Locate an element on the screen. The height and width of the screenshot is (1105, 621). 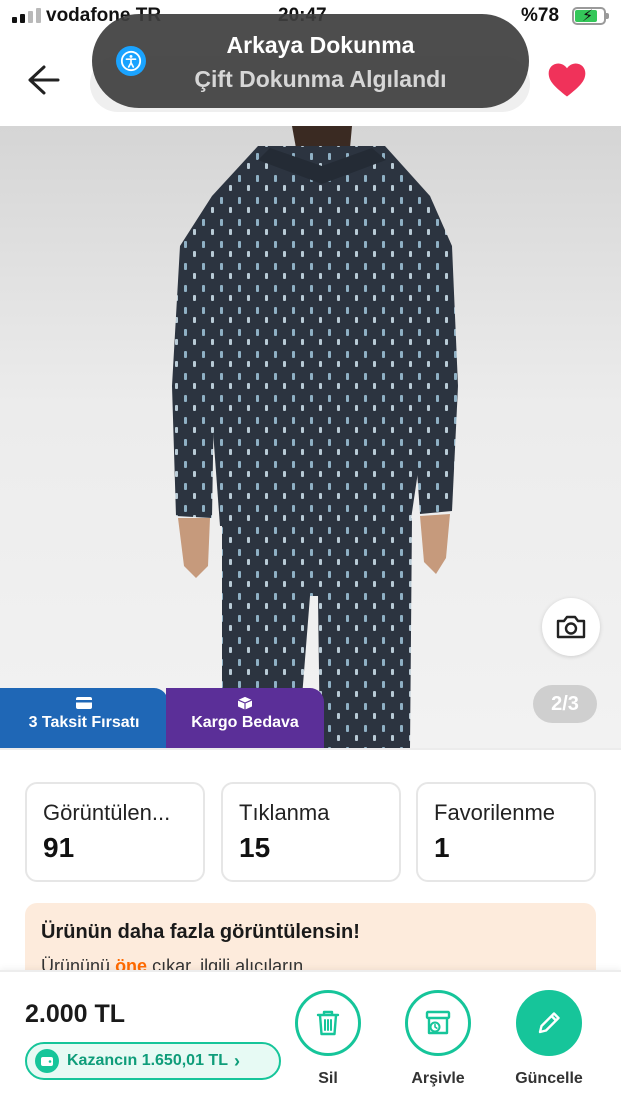
free-shipping-badge-label: Kargo Bedava is located at coordinates (245, 722).